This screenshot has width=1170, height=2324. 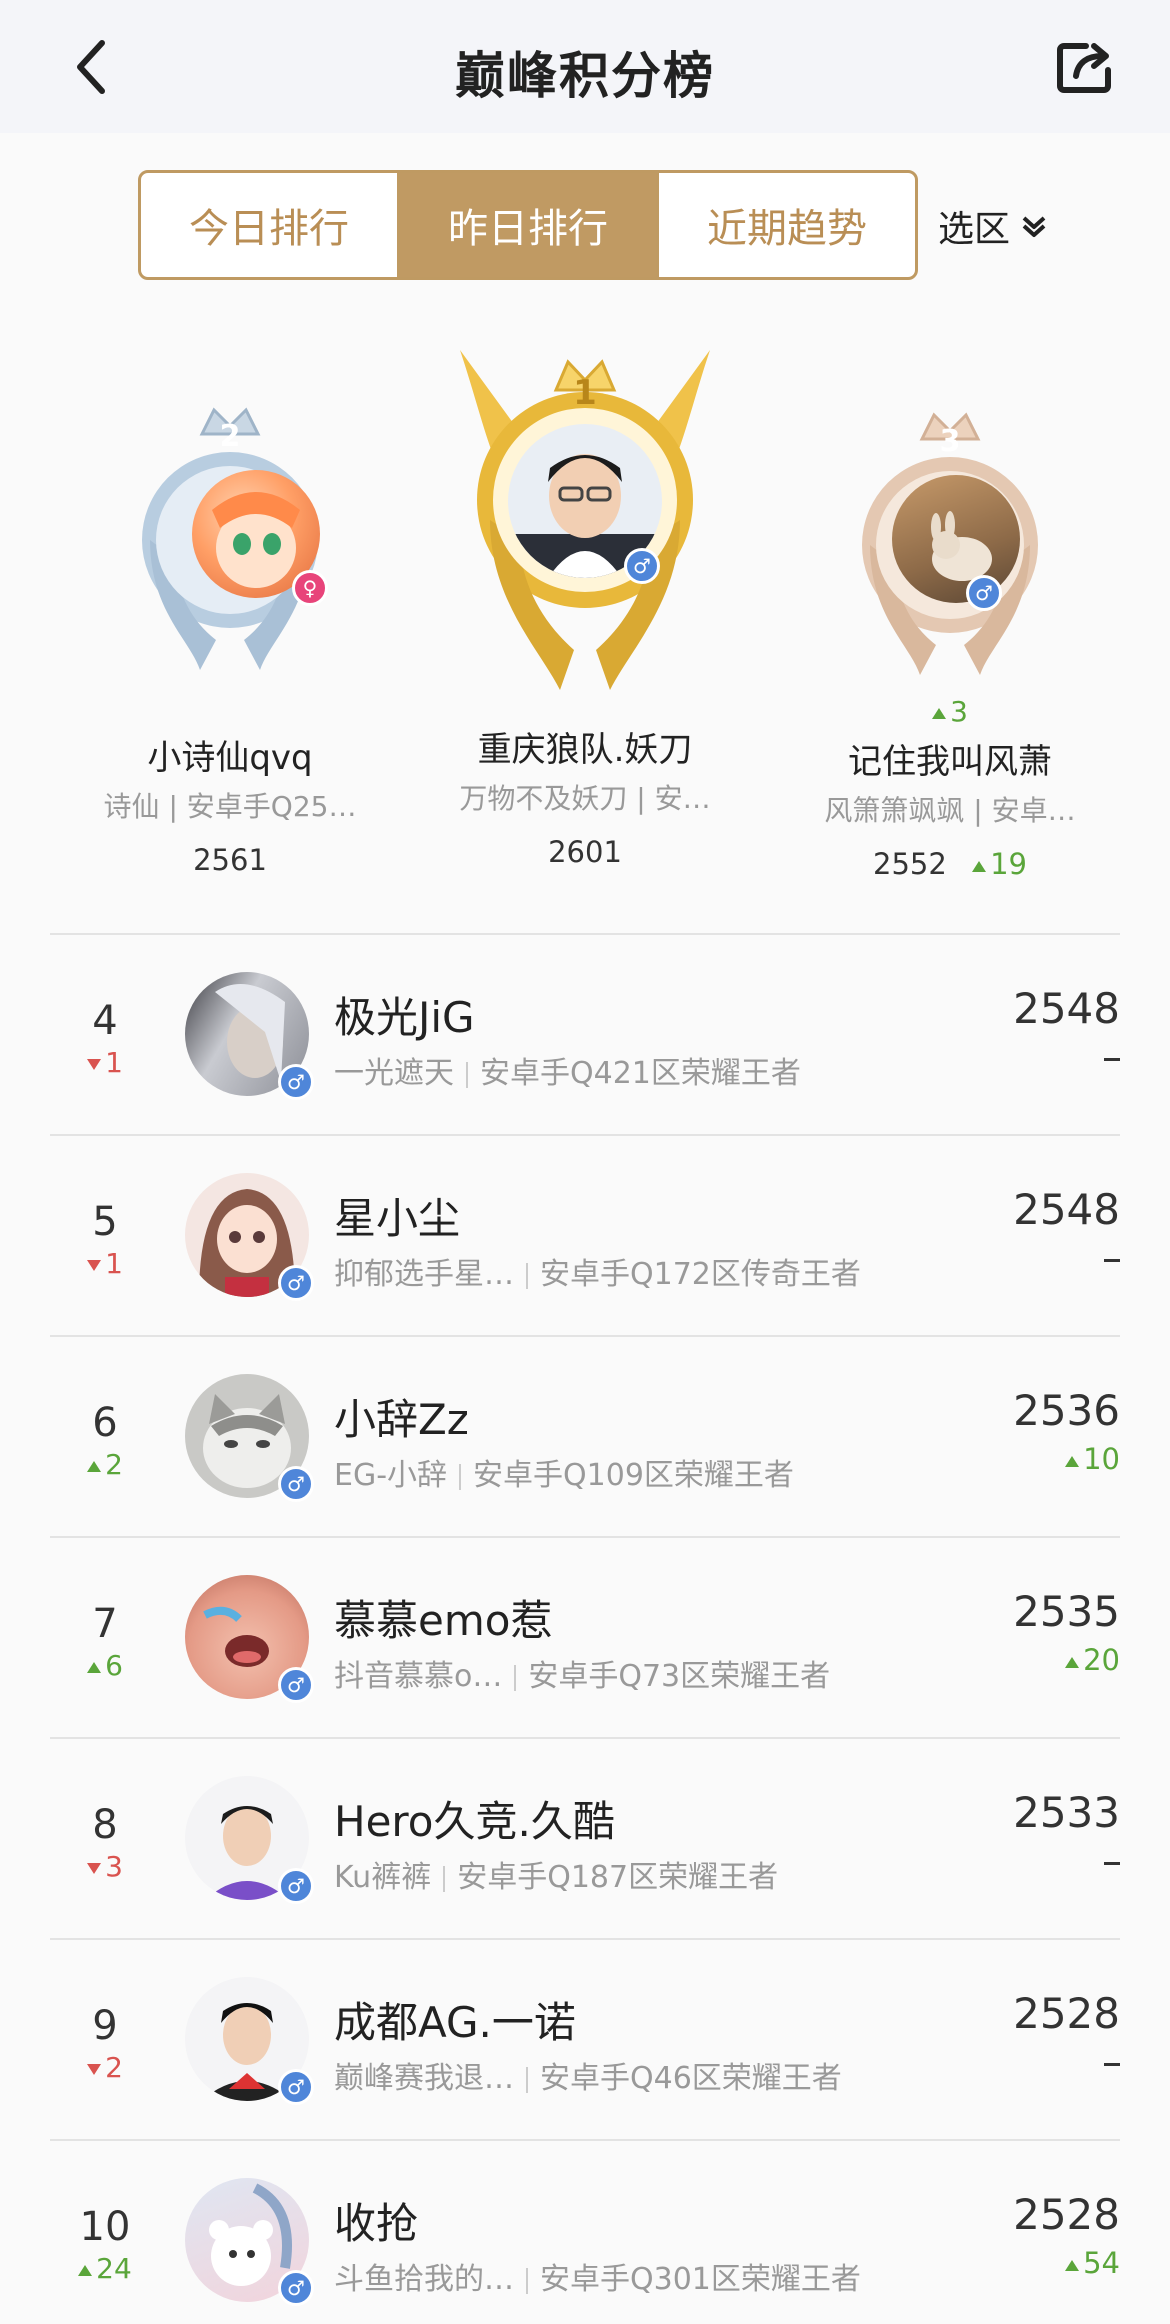 What do you see at coordinates (585, 852) in the screenshot?
I see `podium-score: 2601` at bounding box center [585, 852].